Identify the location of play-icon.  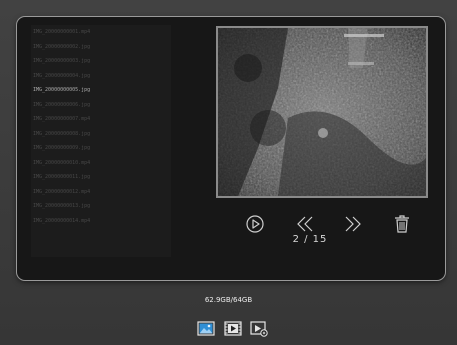
(255, 224).